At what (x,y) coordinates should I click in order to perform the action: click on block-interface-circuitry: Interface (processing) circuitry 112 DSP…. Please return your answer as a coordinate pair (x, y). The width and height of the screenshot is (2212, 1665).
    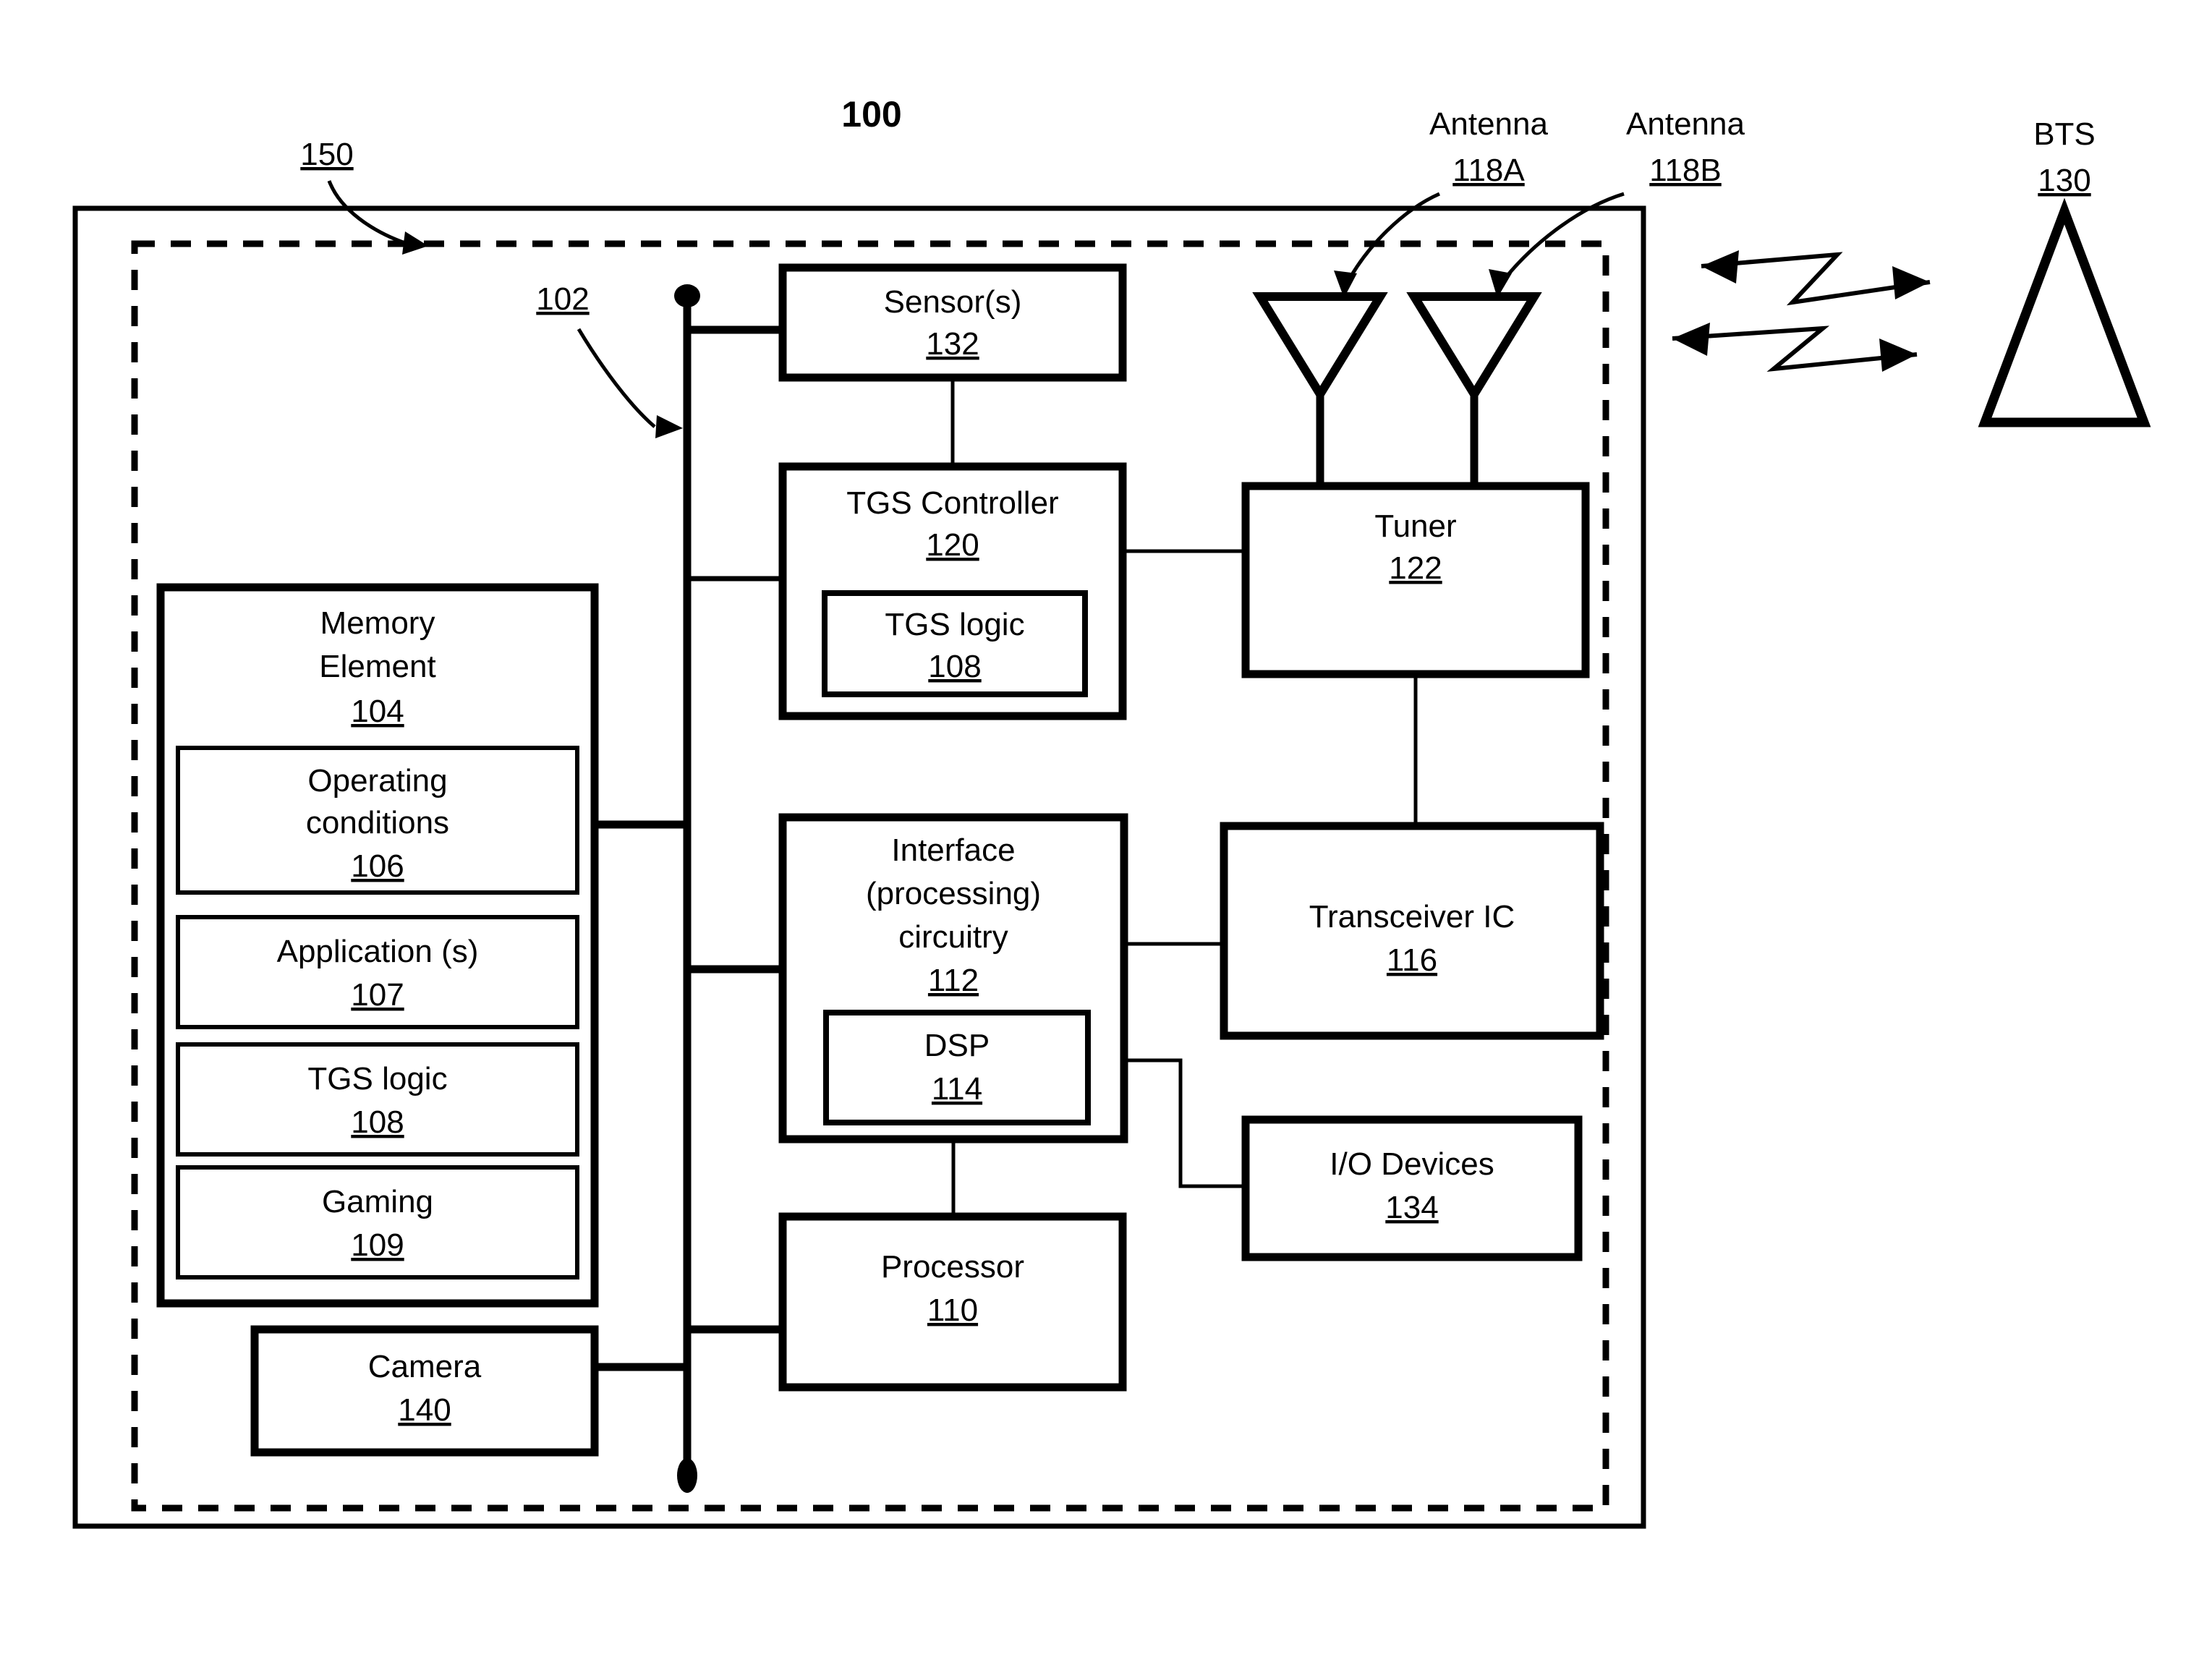
    Looking at the image, I should click on (953, 978).